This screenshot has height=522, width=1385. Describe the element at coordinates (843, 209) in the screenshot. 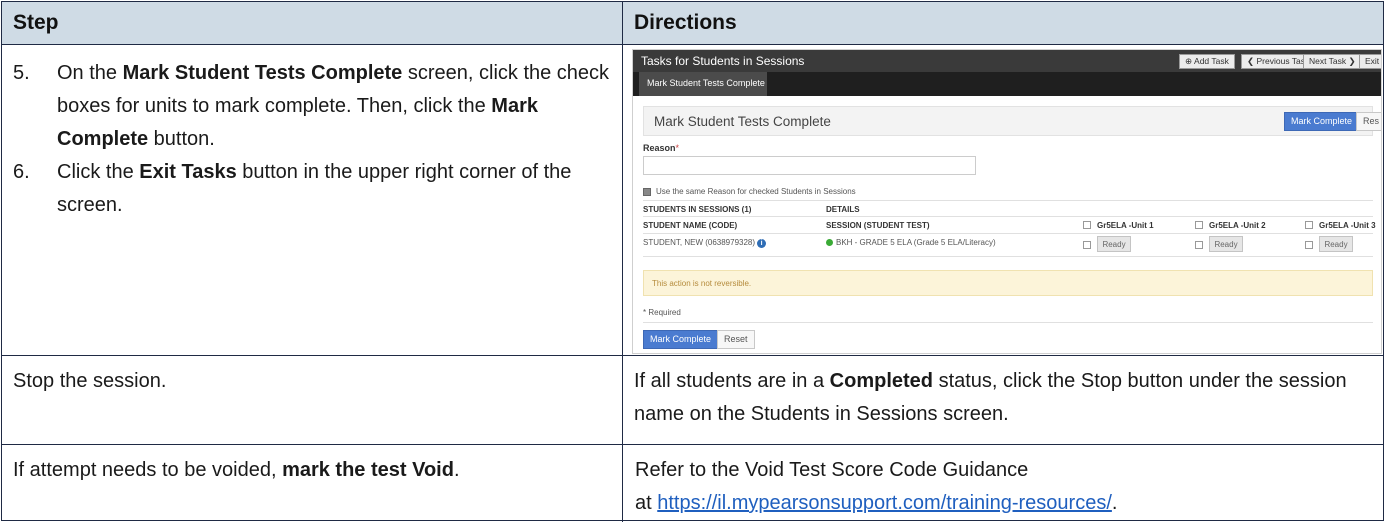

I see `details-header: DETAILS` at that location.